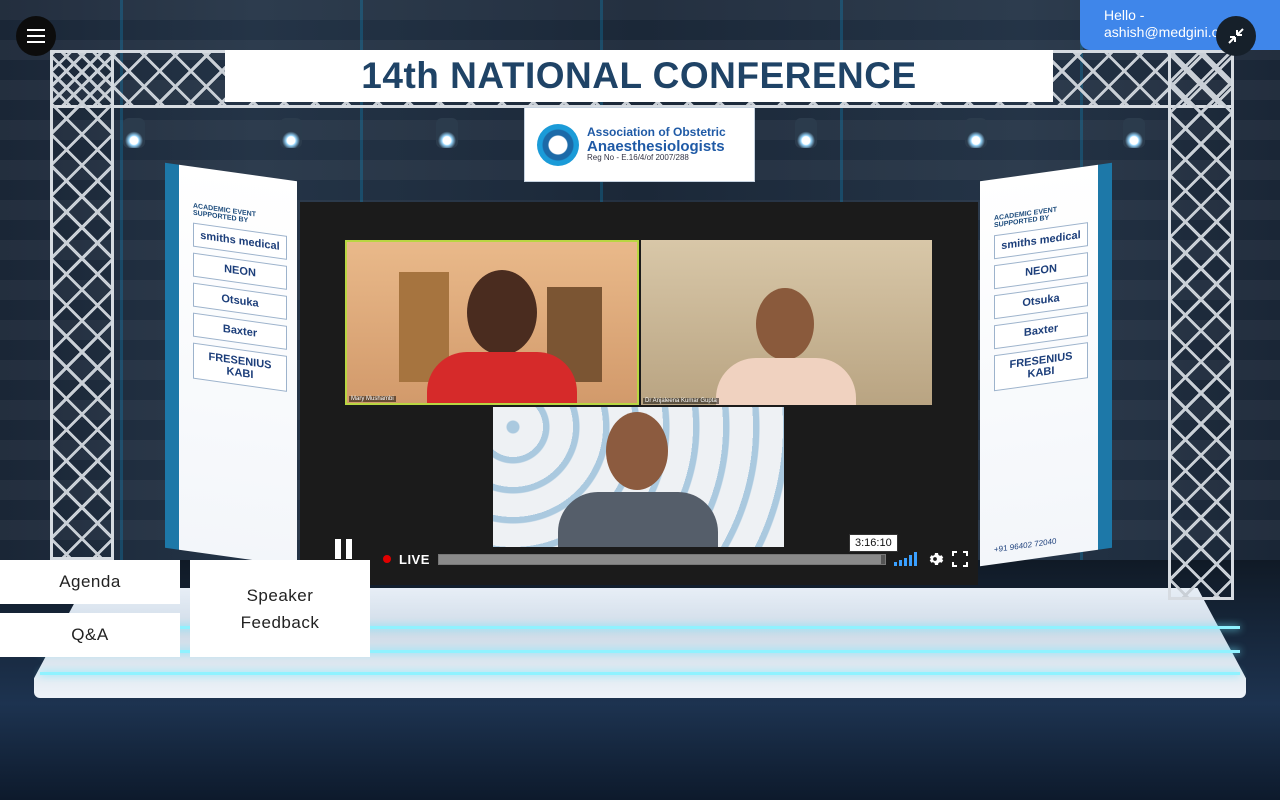  I want to click on collapse-icon, so click(1236, 36).